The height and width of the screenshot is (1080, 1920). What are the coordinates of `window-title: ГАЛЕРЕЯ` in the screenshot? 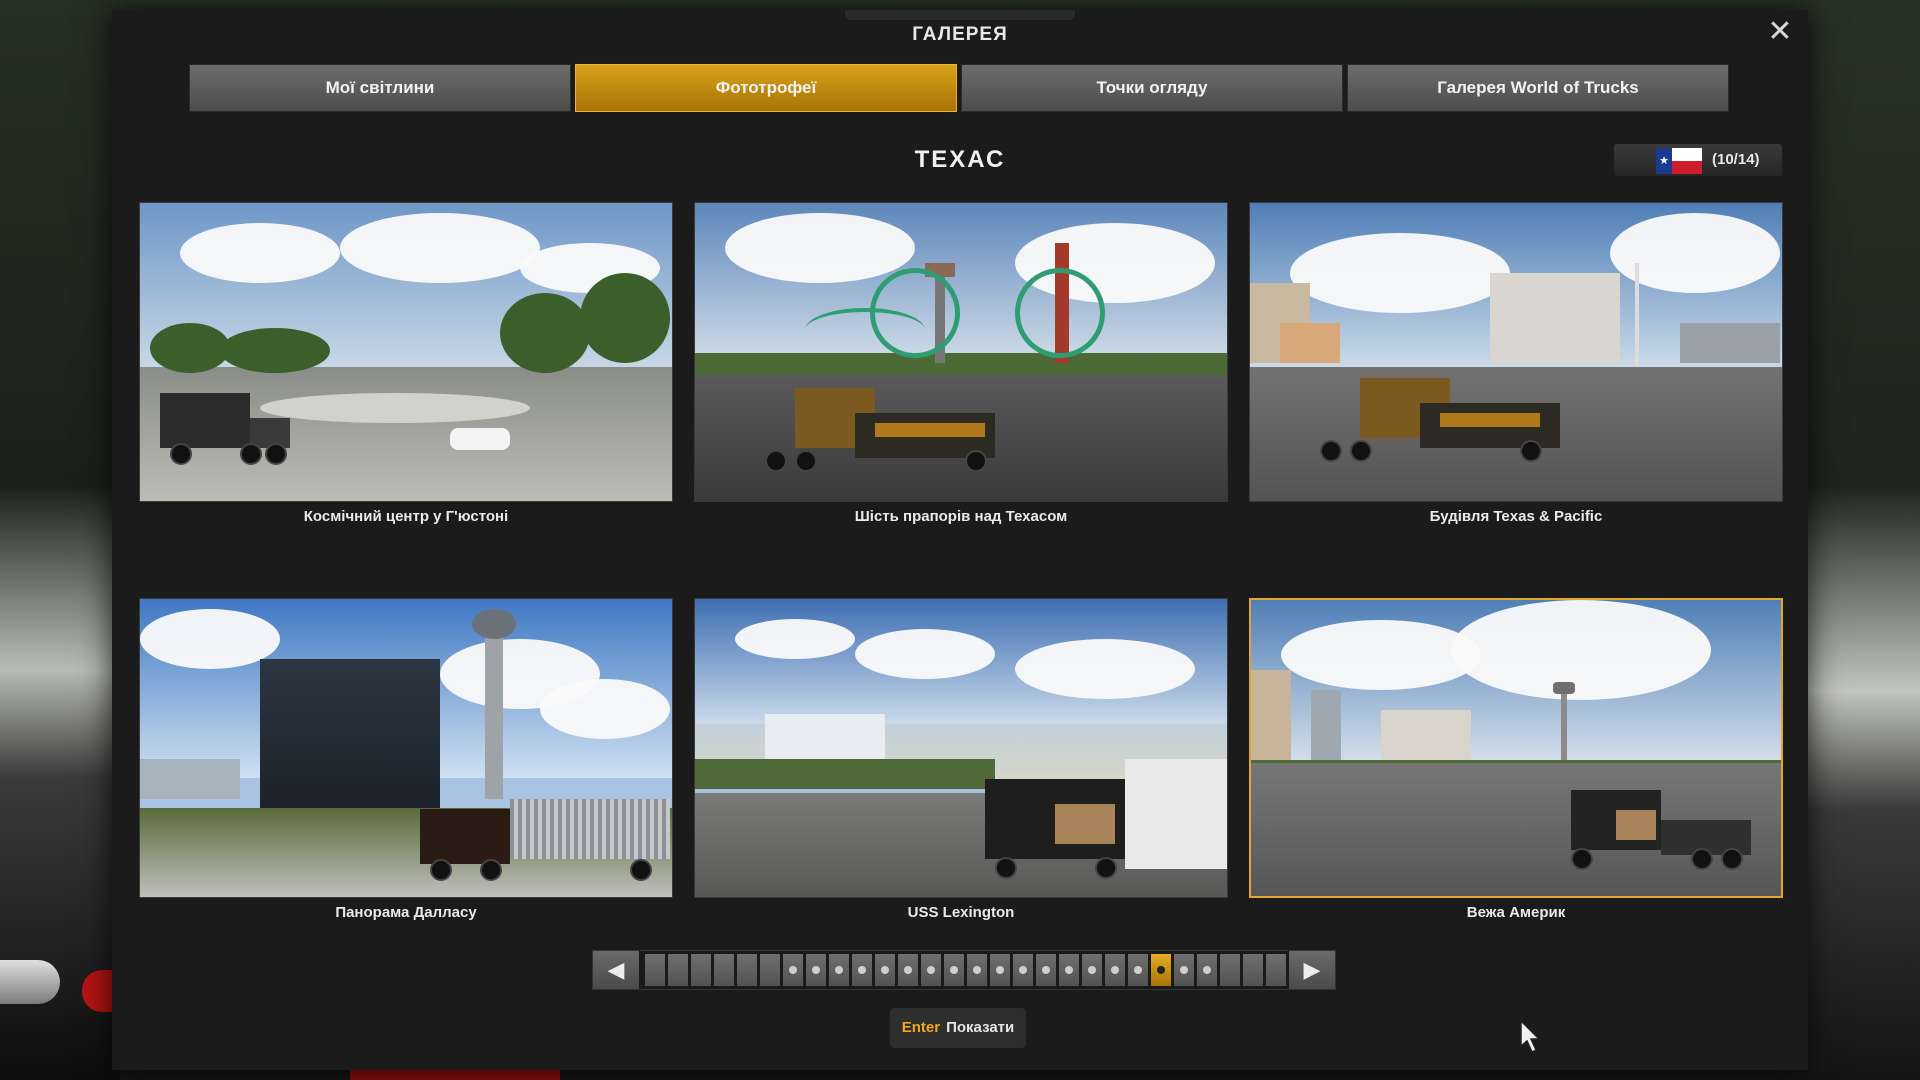 It's located at (960, 34).